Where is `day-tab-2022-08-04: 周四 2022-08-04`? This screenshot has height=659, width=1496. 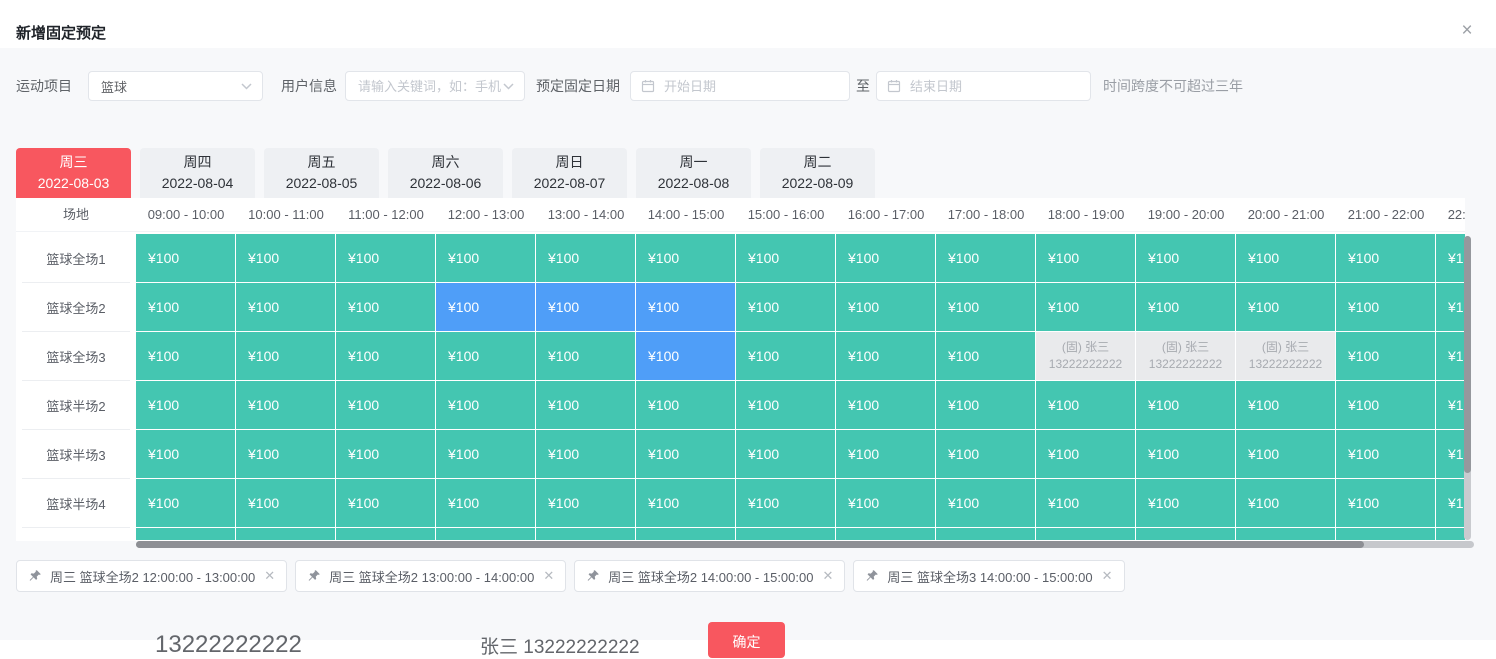 day-tab-2022-08-04: 周四 2022-08-04 is located at coordinates (197, 173).